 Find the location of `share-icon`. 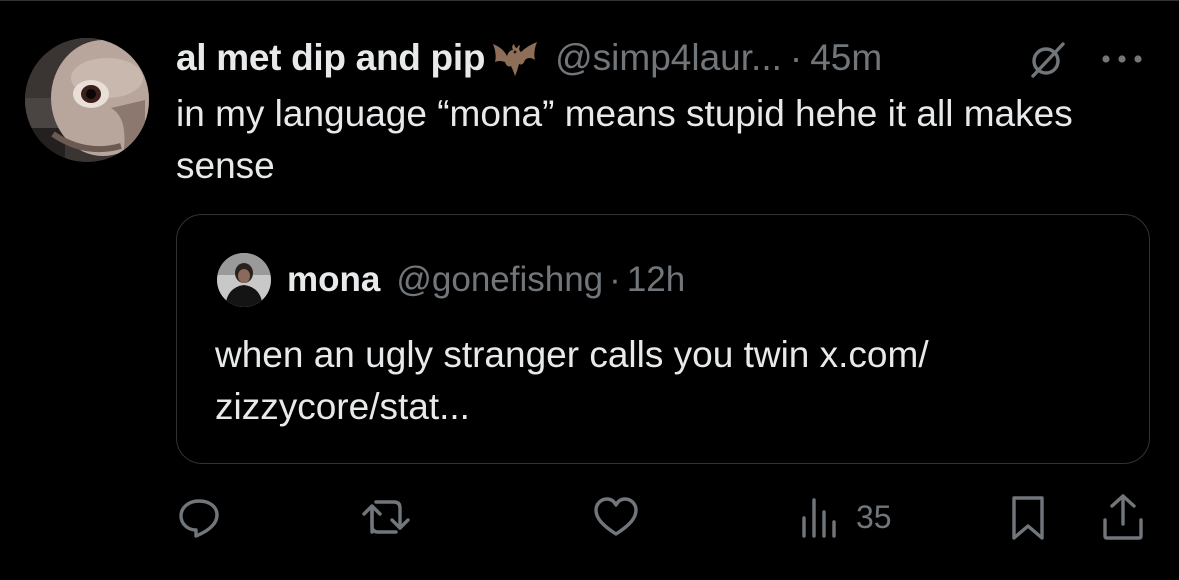

share-icon is located at coordinates (1123, 517).